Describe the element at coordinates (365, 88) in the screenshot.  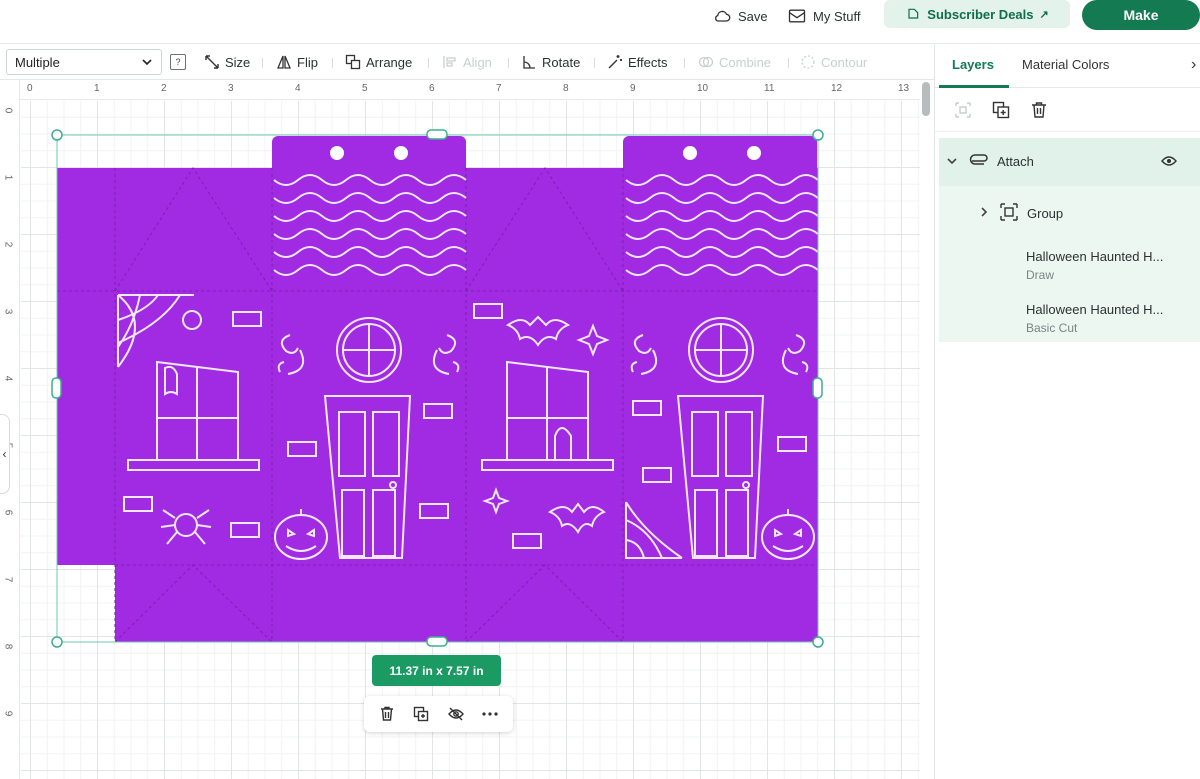
I see `ruler-tick: 5` at that location.